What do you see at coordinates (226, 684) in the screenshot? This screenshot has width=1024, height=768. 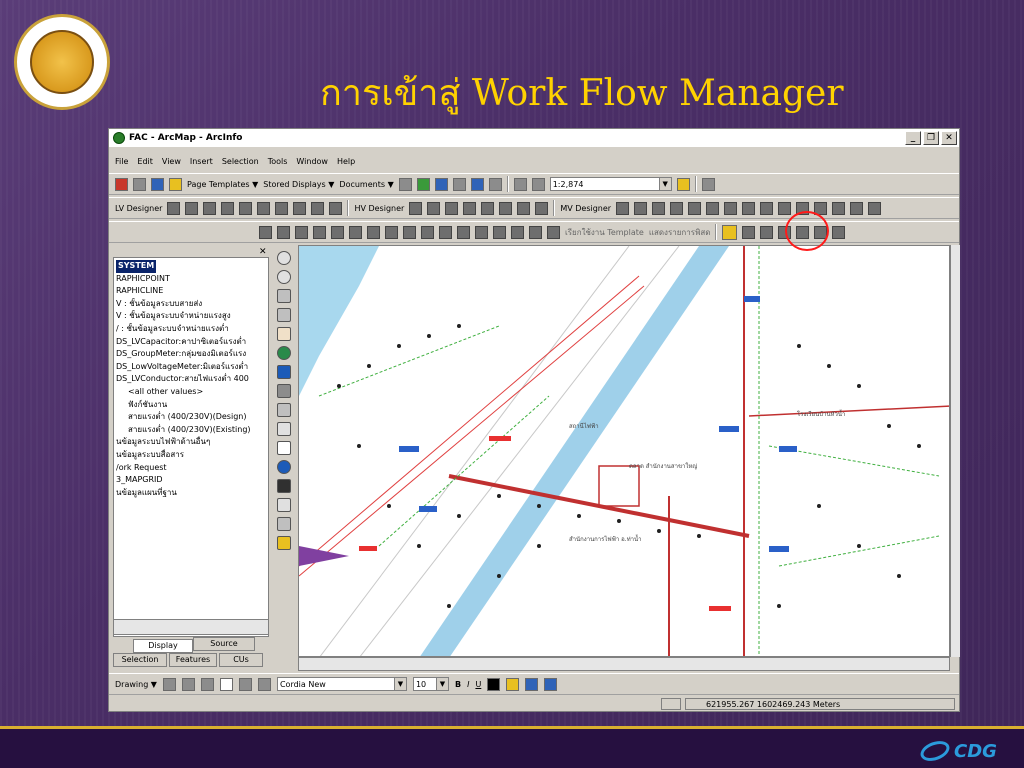 I see `rectangle-icon` at bounding box center [226, 684].